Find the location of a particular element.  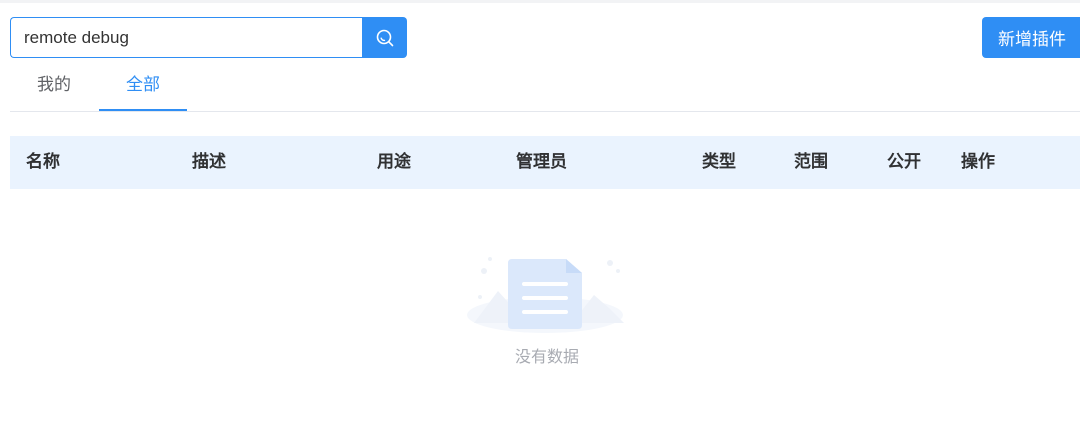

column-header-name: 名称 is located at coordinates (43, 162).